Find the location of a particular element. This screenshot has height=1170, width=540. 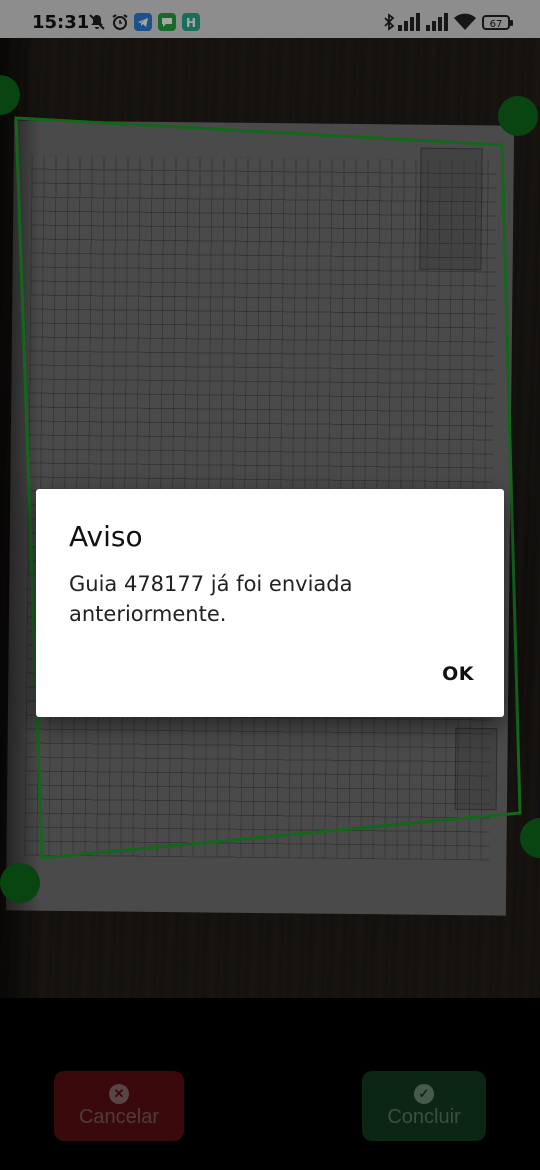

dialog-title: Aviso is located at coordinates (106, 536).